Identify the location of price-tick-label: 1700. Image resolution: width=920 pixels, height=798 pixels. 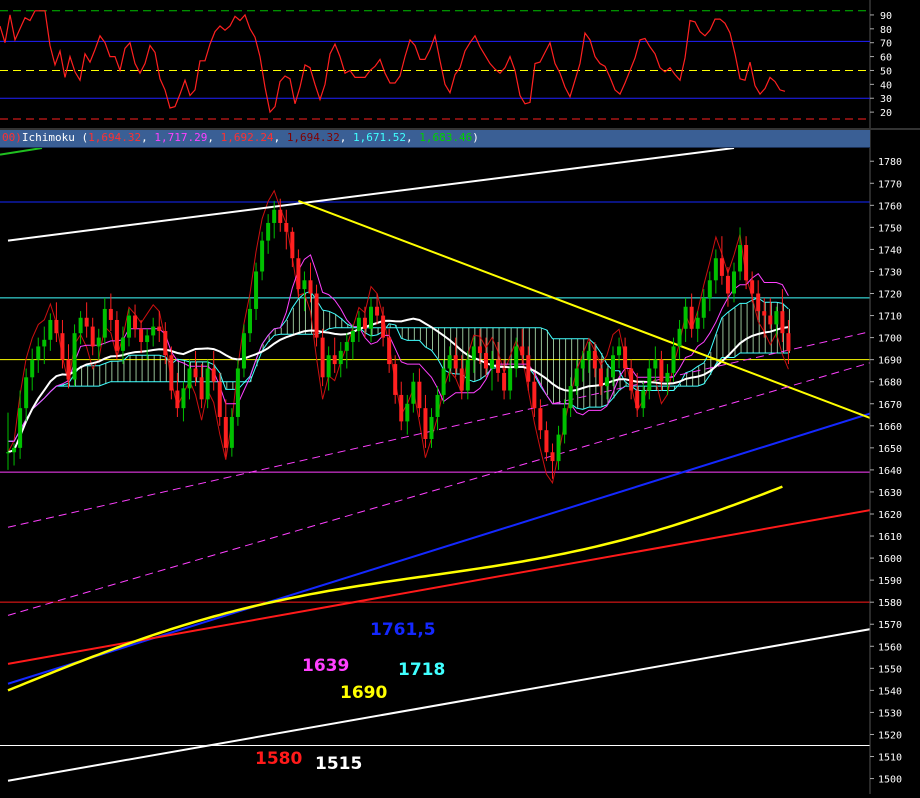
(890, 339).